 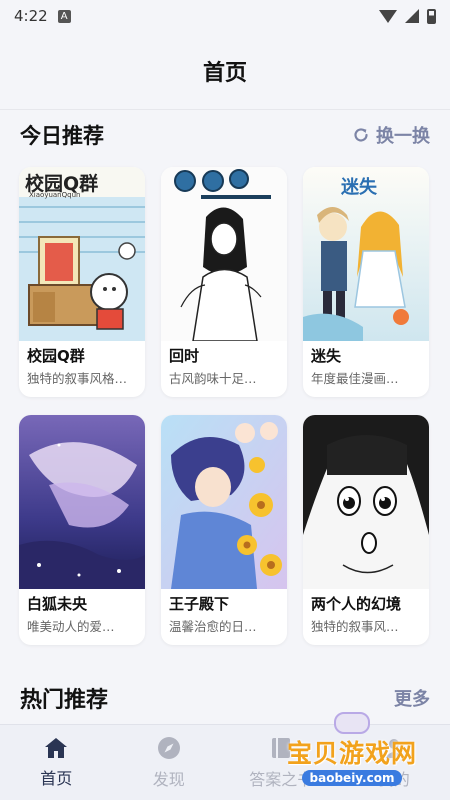 What do you see at coordinates (55, 195) in the screenshot?
I see `cover-subtitle: XiaoyuanQqun` at bounding box center [55, 195].